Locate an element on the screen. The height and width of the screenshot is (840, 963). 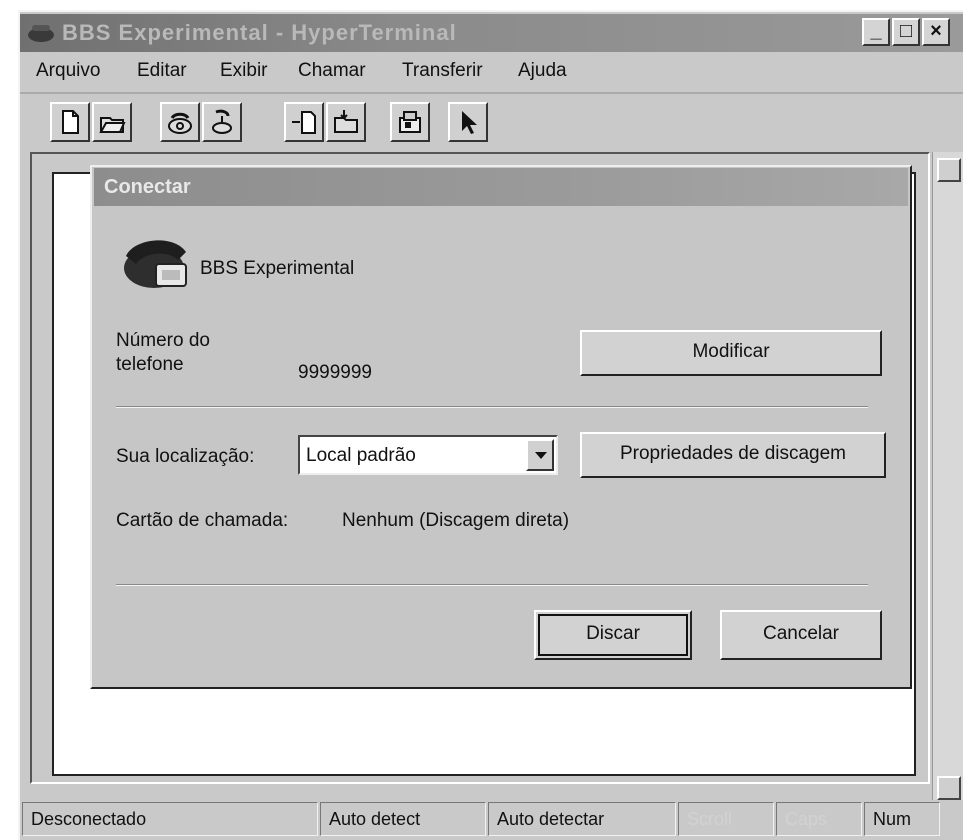
hyperterminal-app-icon is located at coordinates (41, 33).